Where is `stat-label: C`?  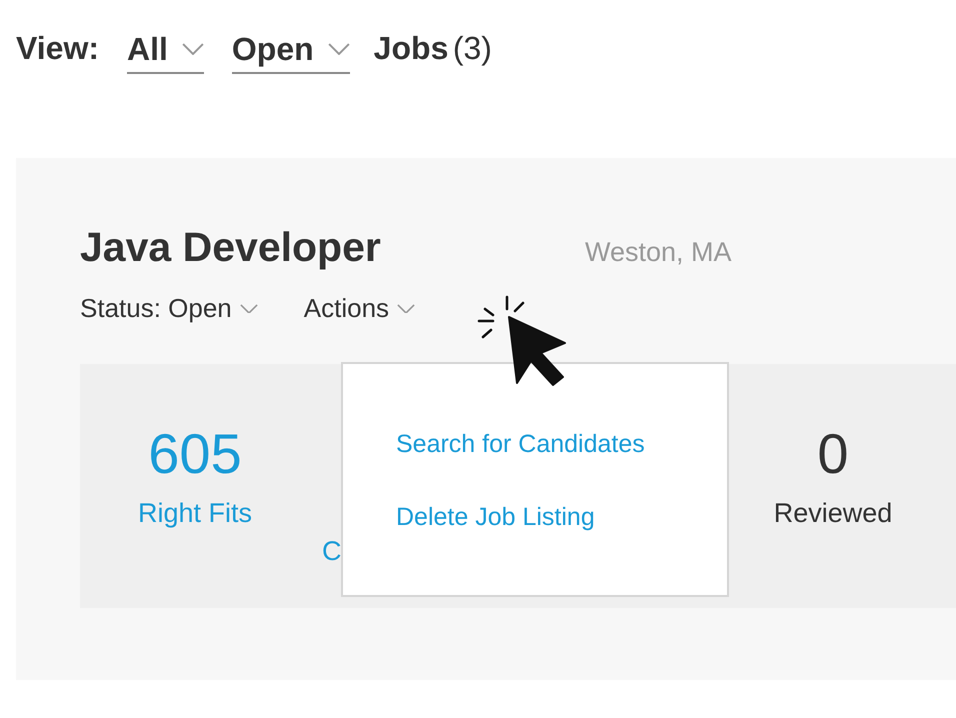
stat-label: C is located at coordinates (332, 551).